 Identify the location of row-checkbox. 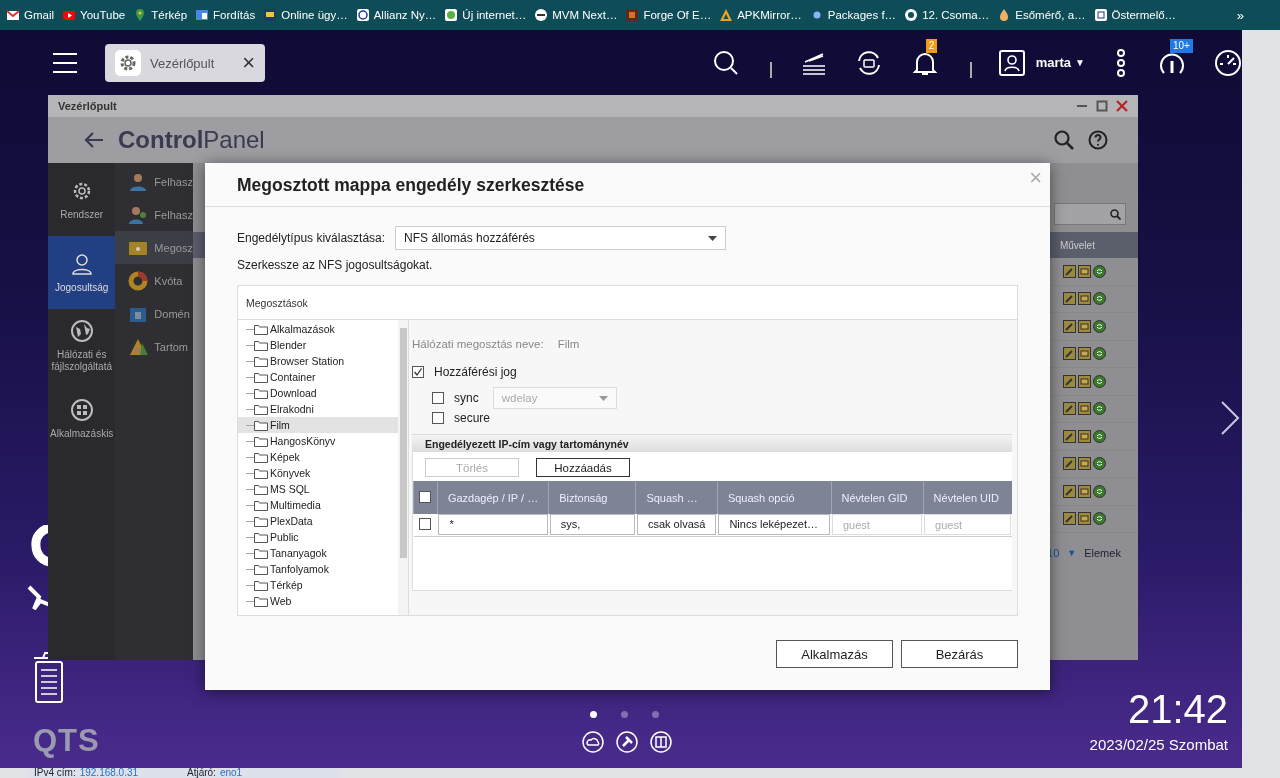
(425, 523).